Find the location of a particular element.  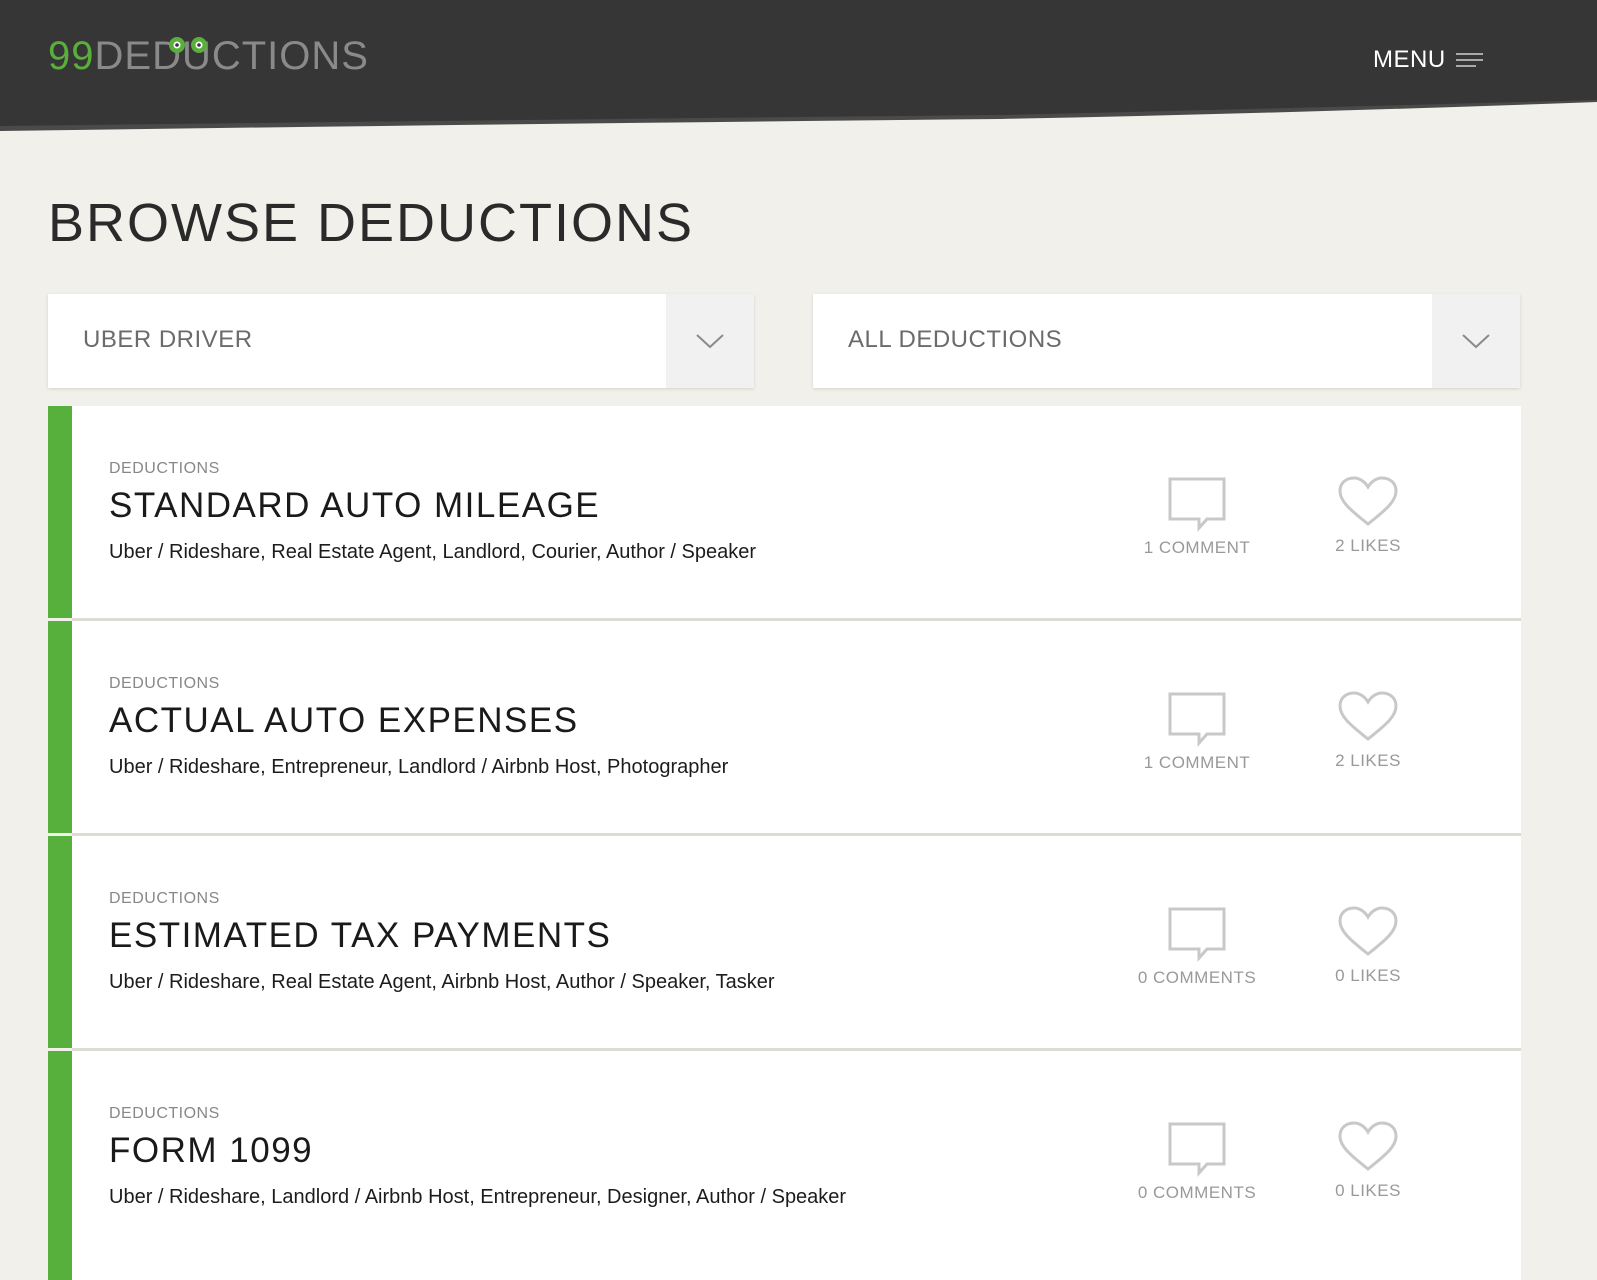

site-header: 99 DEDUCTIONS MENU is located at coordinates (798, 67).